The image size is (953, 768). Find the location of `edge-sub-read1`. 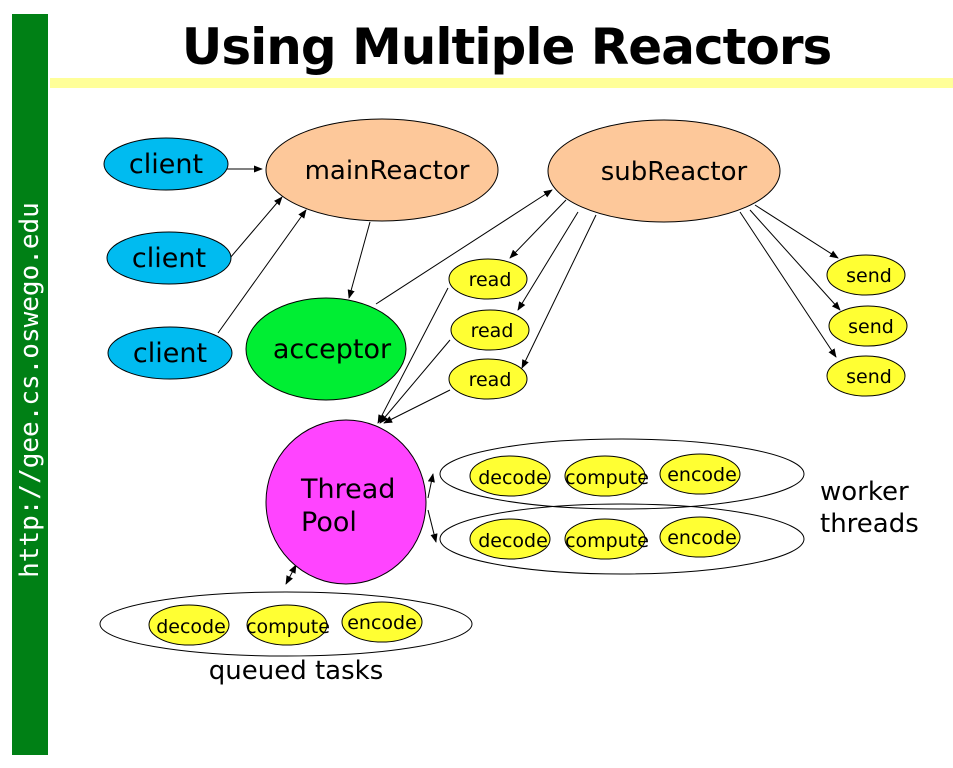

edge-sub-read1 is located at coordinates (538, 229).